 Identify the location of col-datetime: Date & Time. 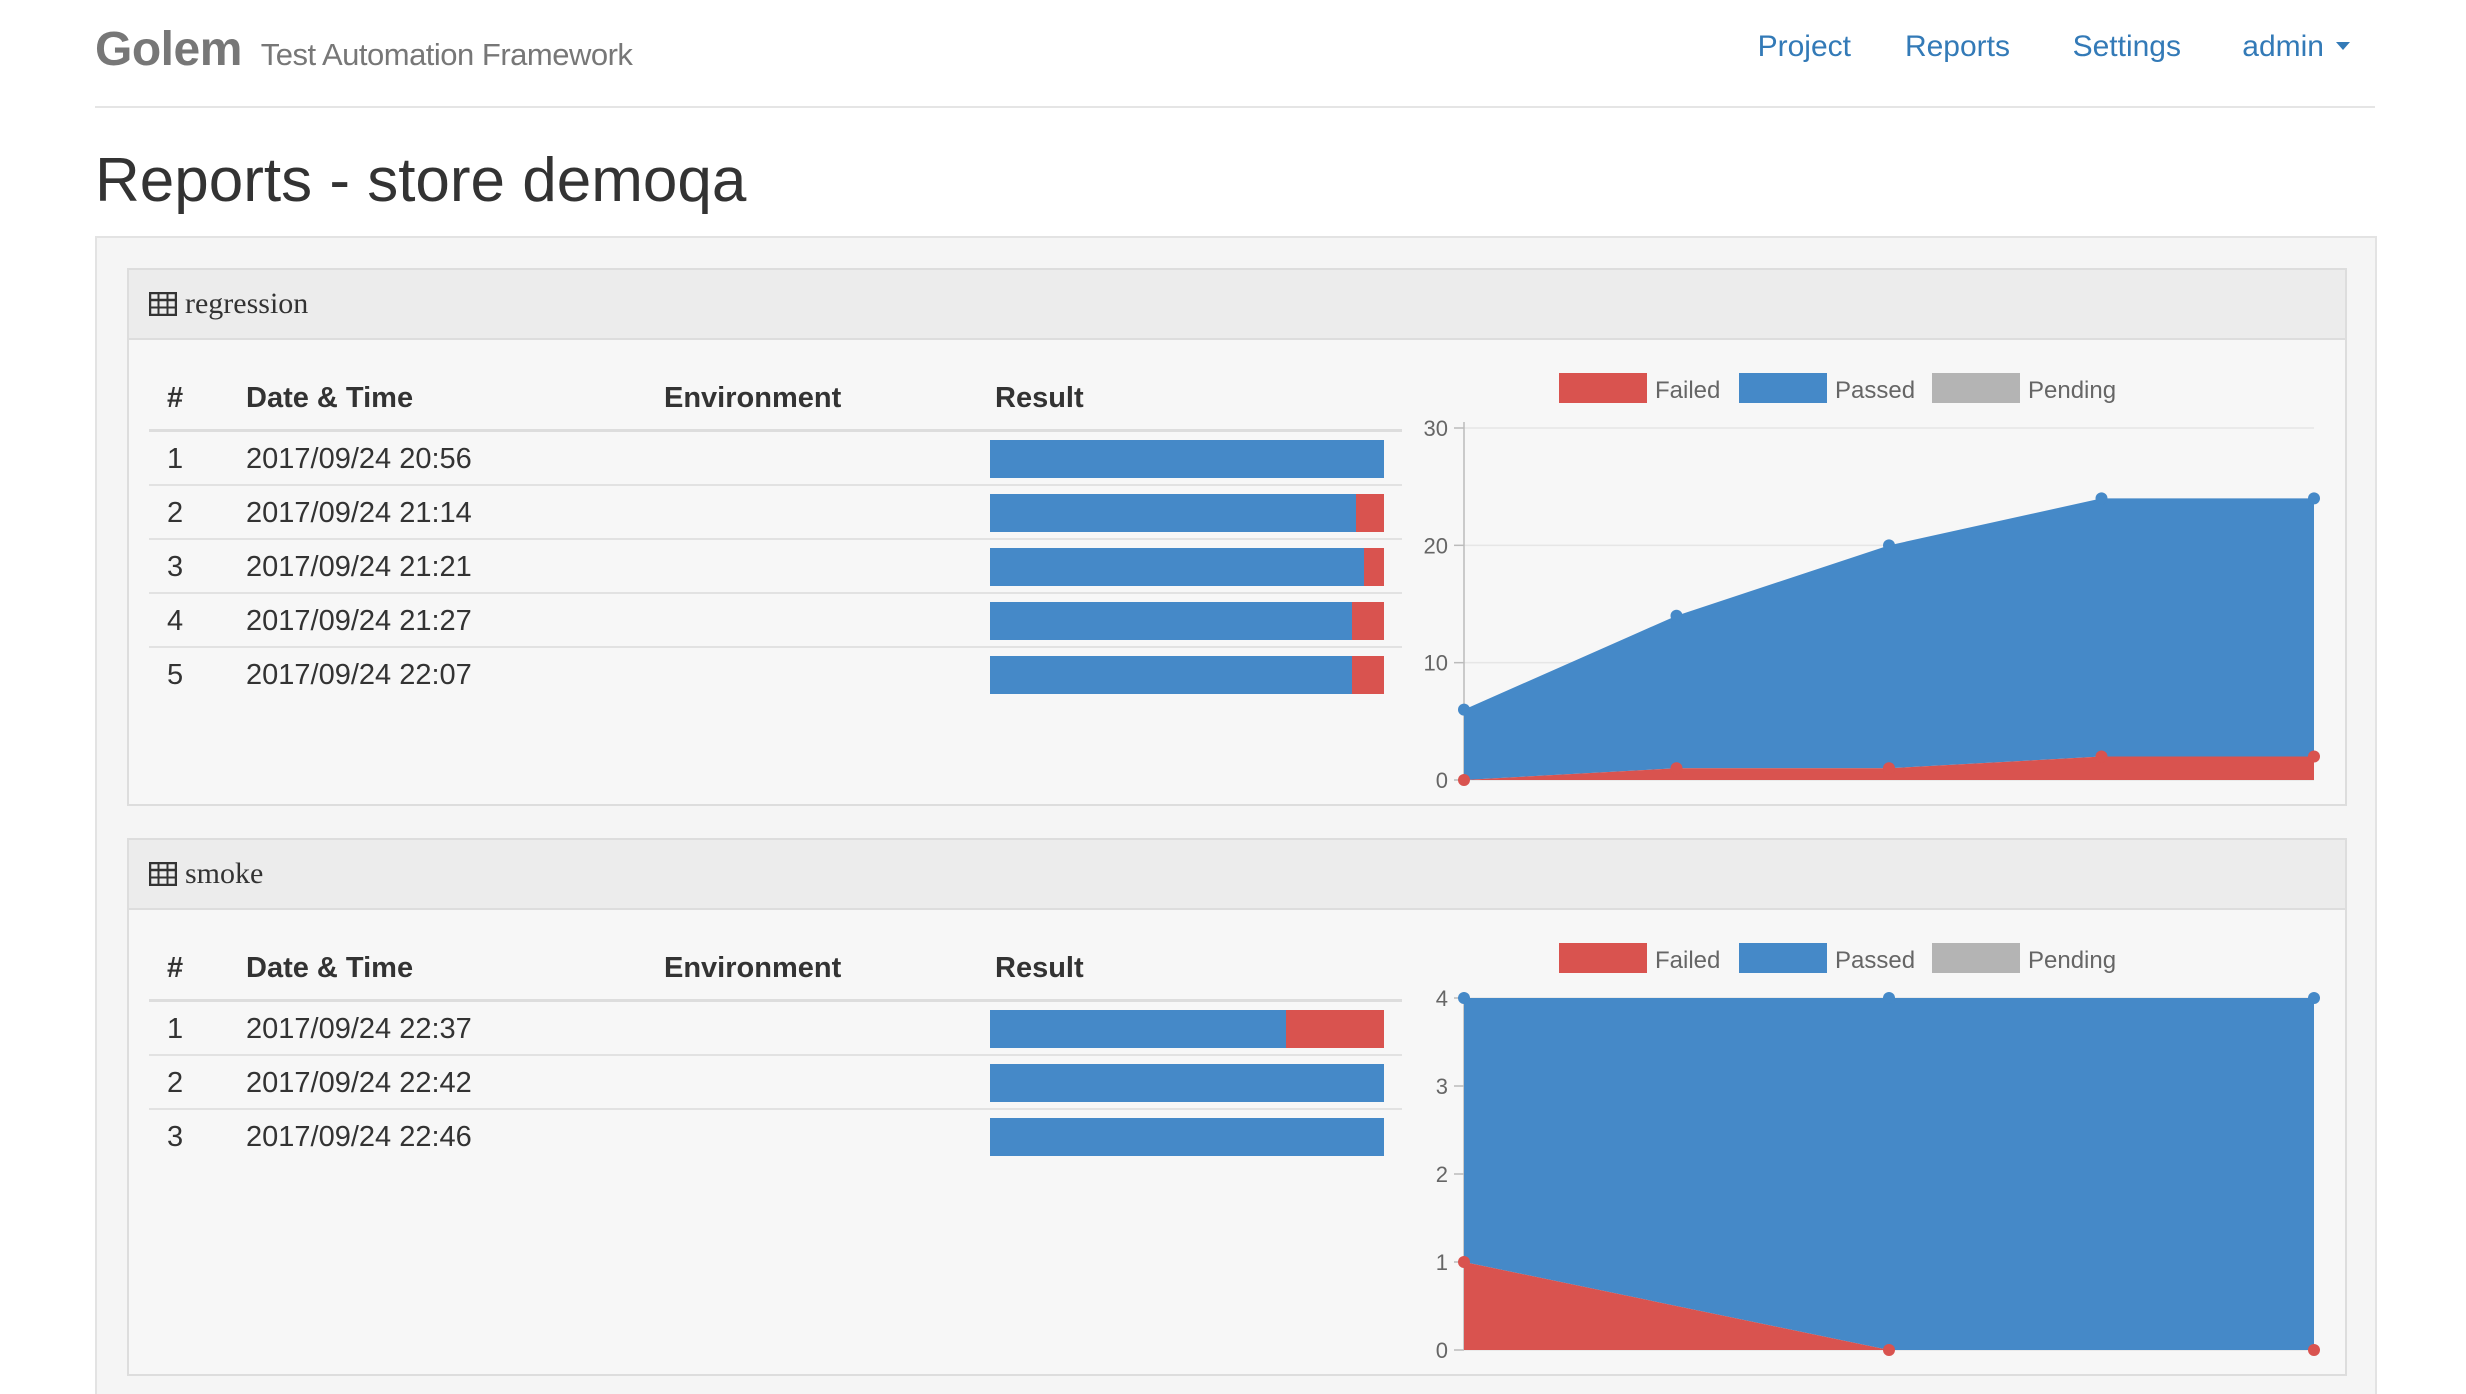
(330, 398).